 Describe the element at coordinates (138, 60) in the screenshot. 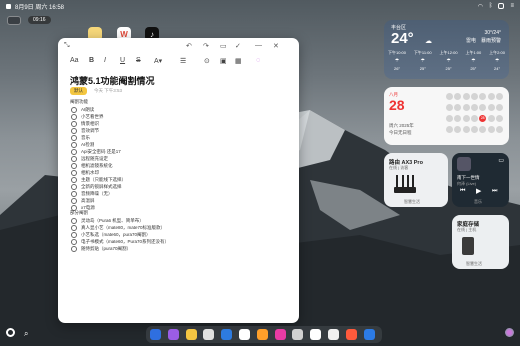

I see `strikethrough-icon: S` at that location.